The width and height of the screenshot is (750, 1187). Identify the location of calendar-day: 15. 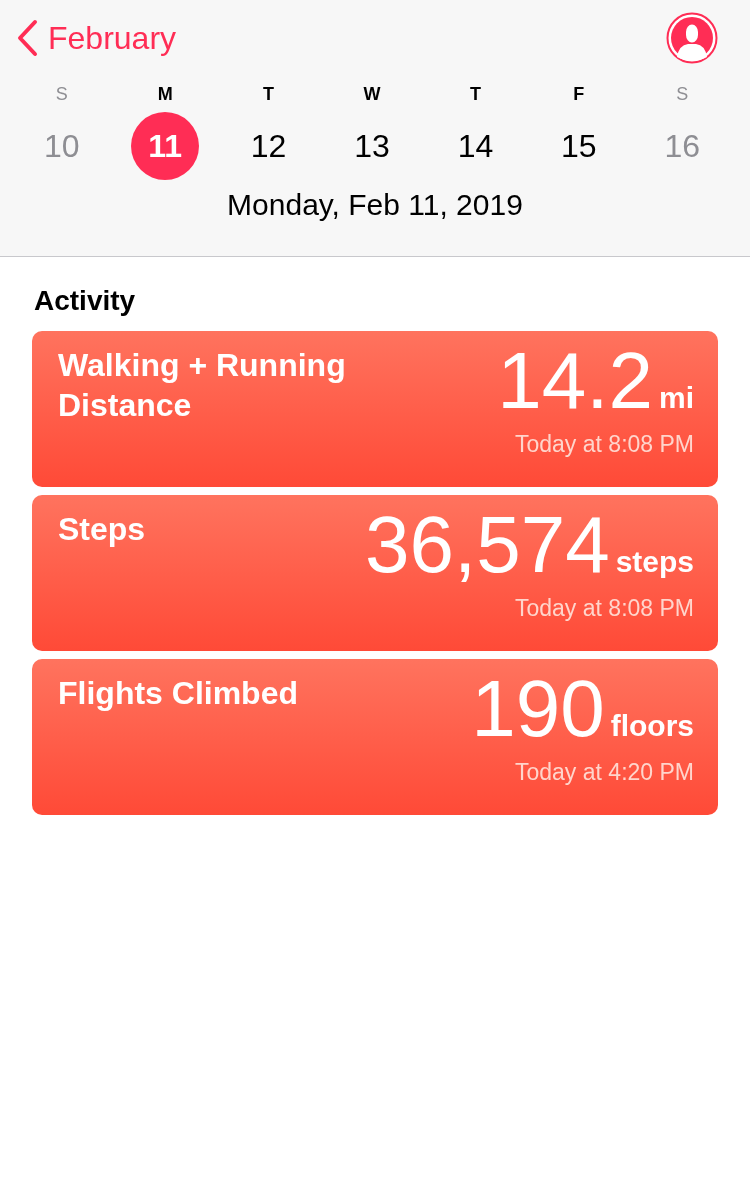
(578, 146).